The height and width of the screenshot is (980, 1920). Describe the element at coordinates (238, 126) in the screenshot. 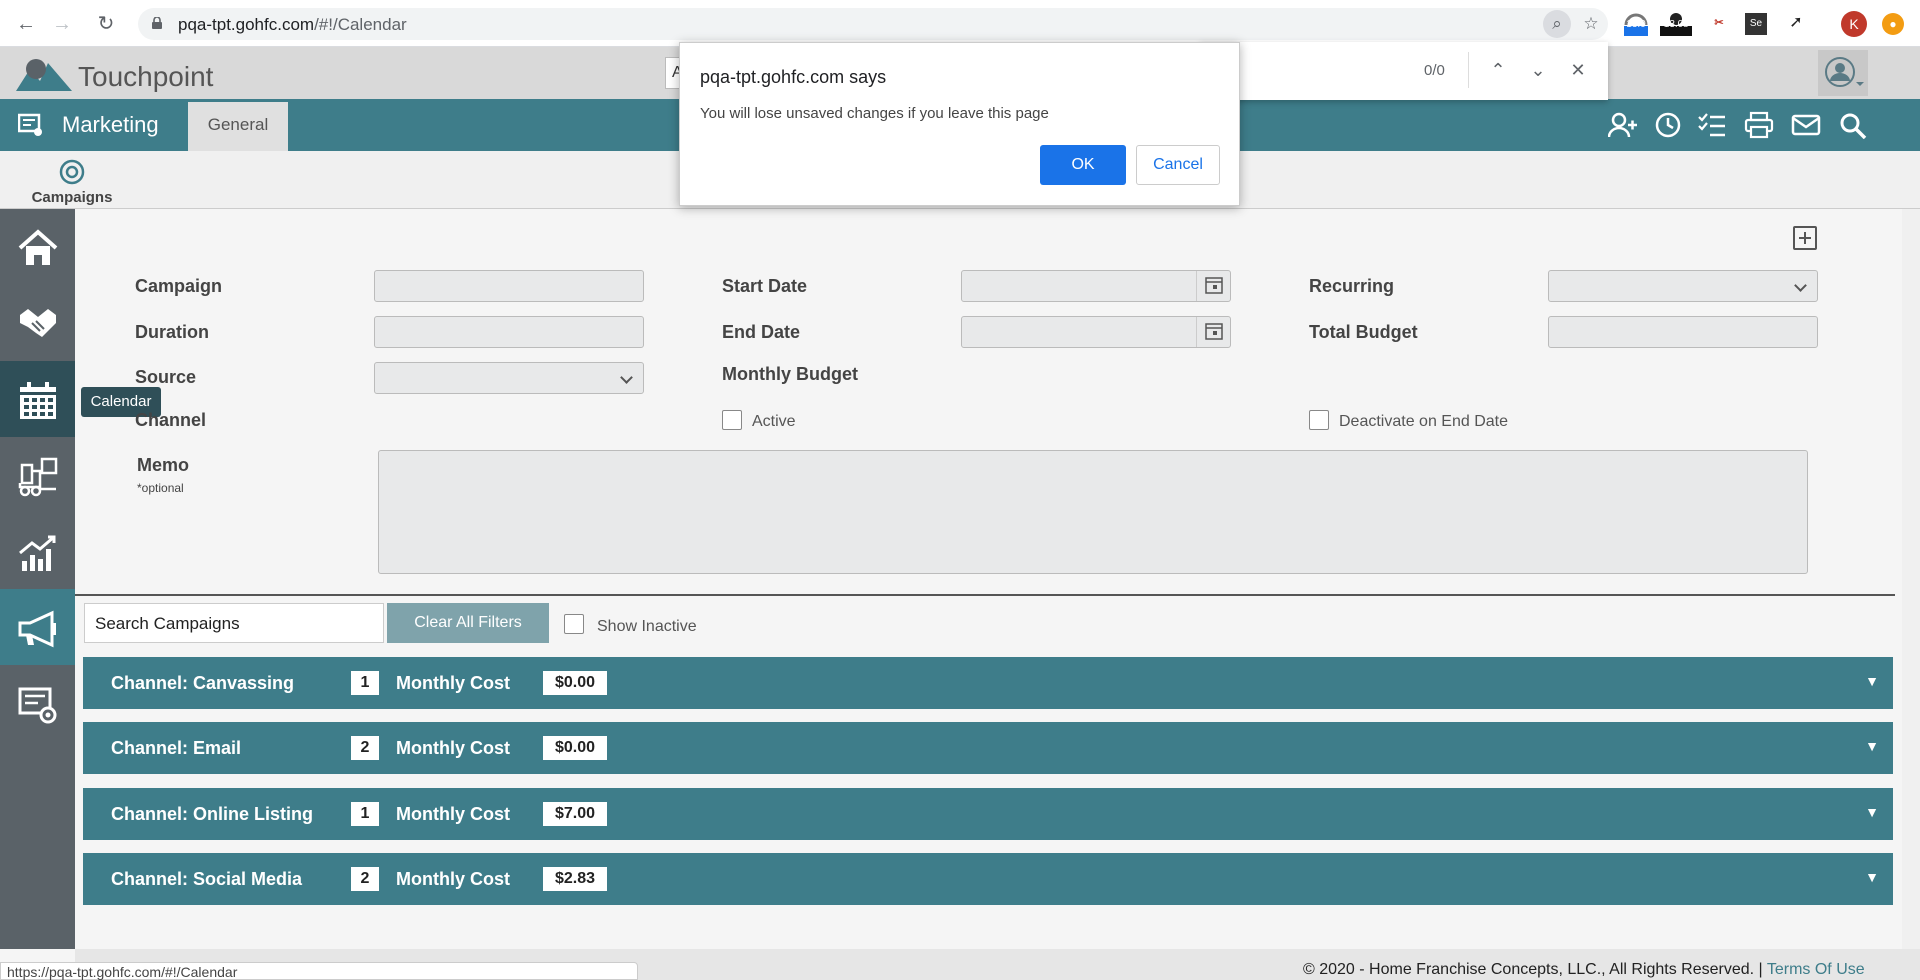

I see `tab-general: General` at that location.